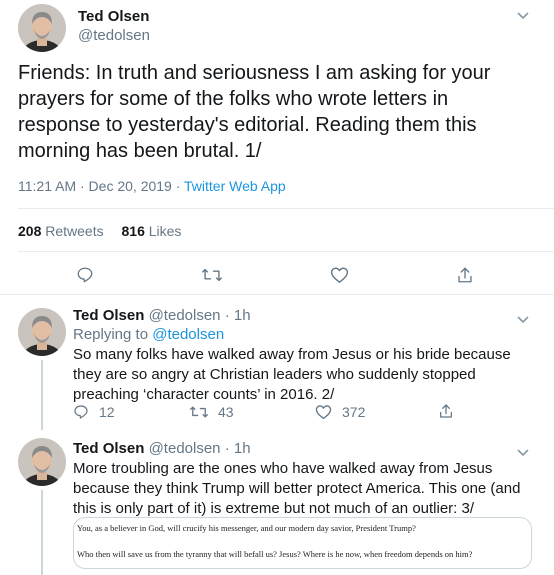 The width and height of the screenshot is (554, 575). What do you see at coordinates (101, 186) in the screenshot?
I see `tweet-timestamp: 11:21 AM · Dec 20, 2019 ·` at bounding box center [101, 186].